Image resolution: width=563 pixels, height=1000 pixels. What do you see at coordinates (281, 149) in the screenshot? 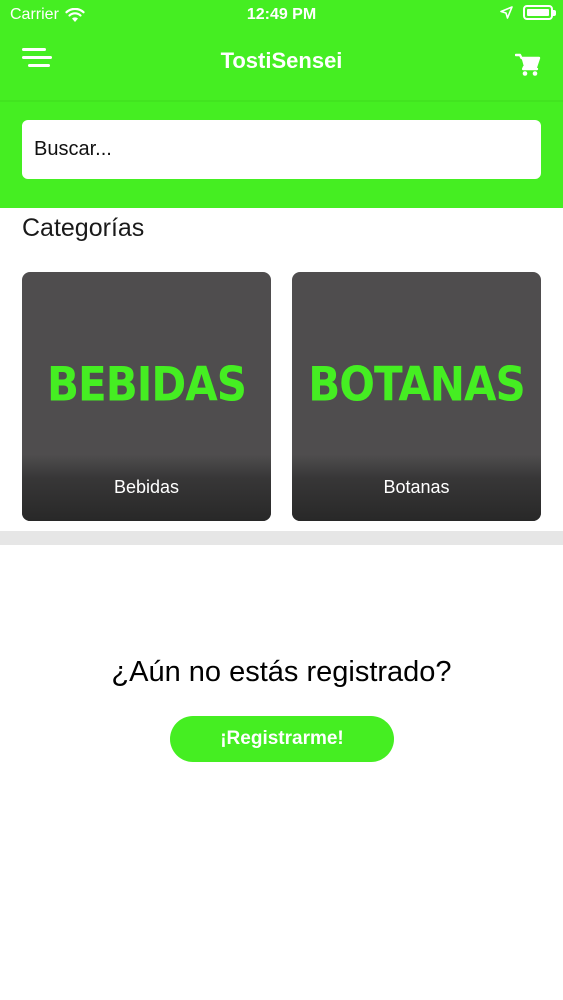
I see `search-input` at bounding box center [281, 149].